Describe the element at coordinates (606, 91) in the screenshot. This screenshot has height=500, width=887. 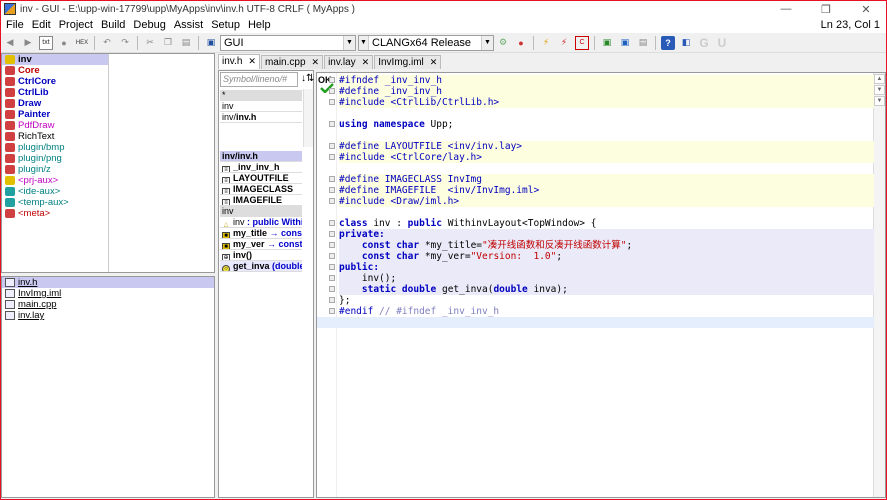
I see `code-line: #define _inv_inv_h` at that location.